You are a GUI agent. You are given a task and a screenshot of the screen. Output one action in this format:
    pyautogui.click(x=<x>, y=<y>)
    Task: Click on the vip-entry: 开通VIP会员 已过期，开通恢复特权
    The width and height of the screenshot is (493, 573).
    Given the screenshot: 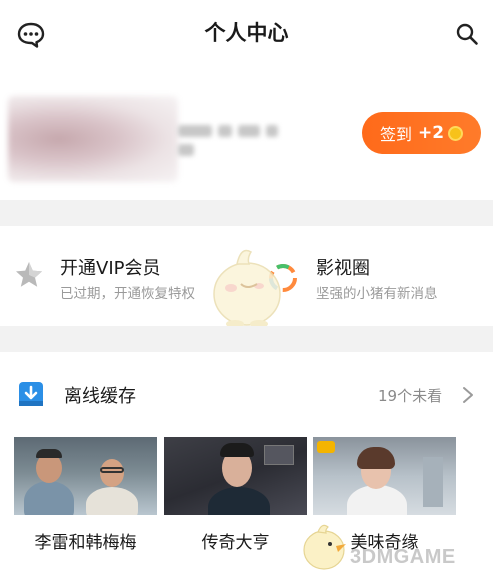 What is the action you would take?
    pyautogui.click(x=120, y=276)
    